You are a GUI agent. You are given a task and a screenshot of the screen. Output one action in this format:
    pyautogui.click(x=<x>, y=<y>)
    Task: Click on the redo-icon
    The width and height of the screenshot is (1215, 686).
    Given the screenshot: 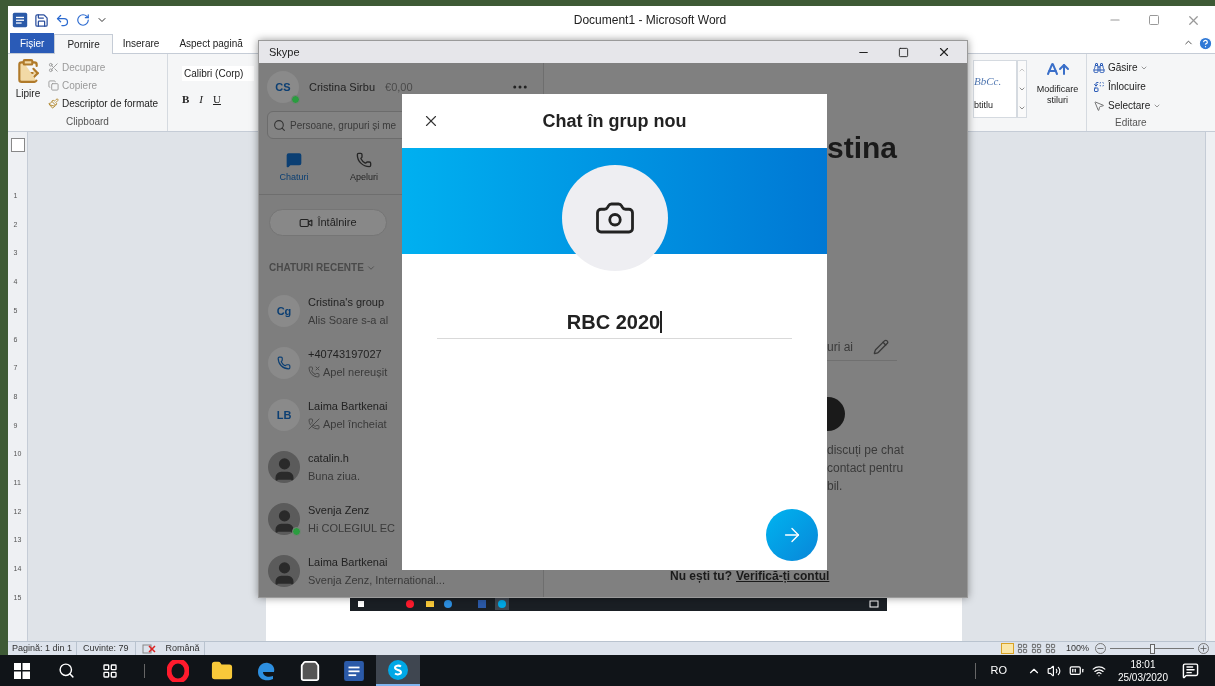 What is the action you would take?
    pyautogui.click(x=83, y=20)
    